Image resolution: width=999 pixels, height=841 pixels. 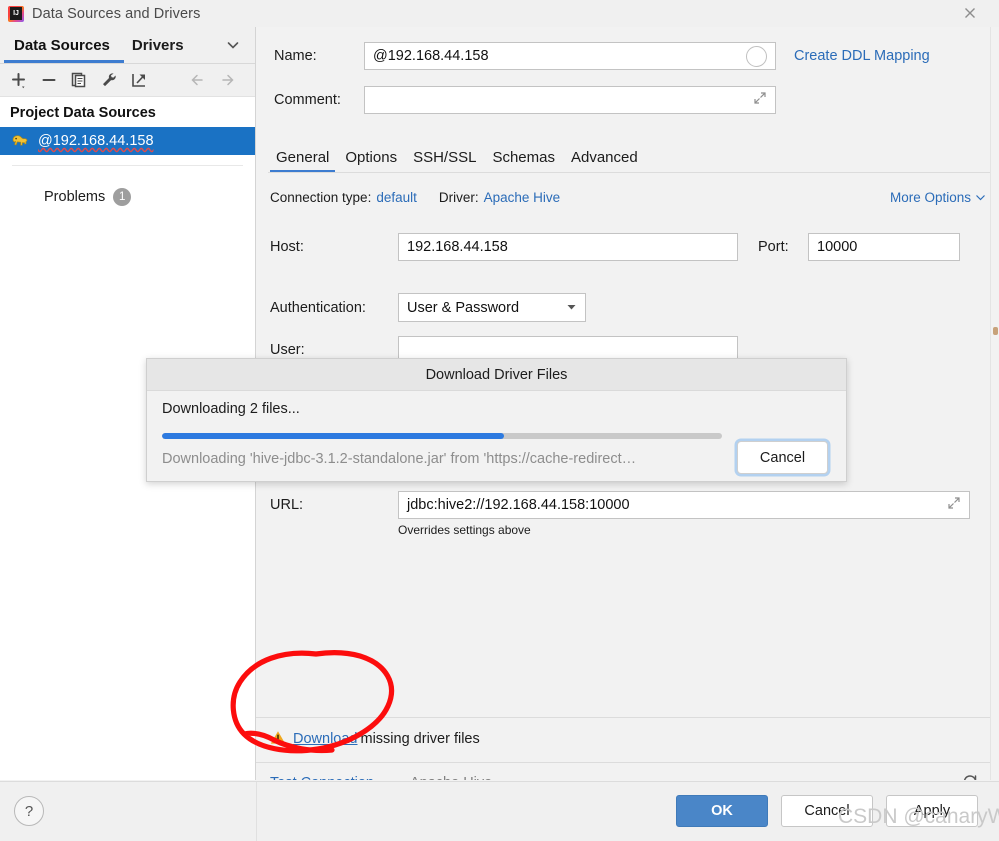 What do you see at coordinates (322, 778) in the screenshot?
I see `test-connection-link: Test Connection` at bounding box center [322, 778].